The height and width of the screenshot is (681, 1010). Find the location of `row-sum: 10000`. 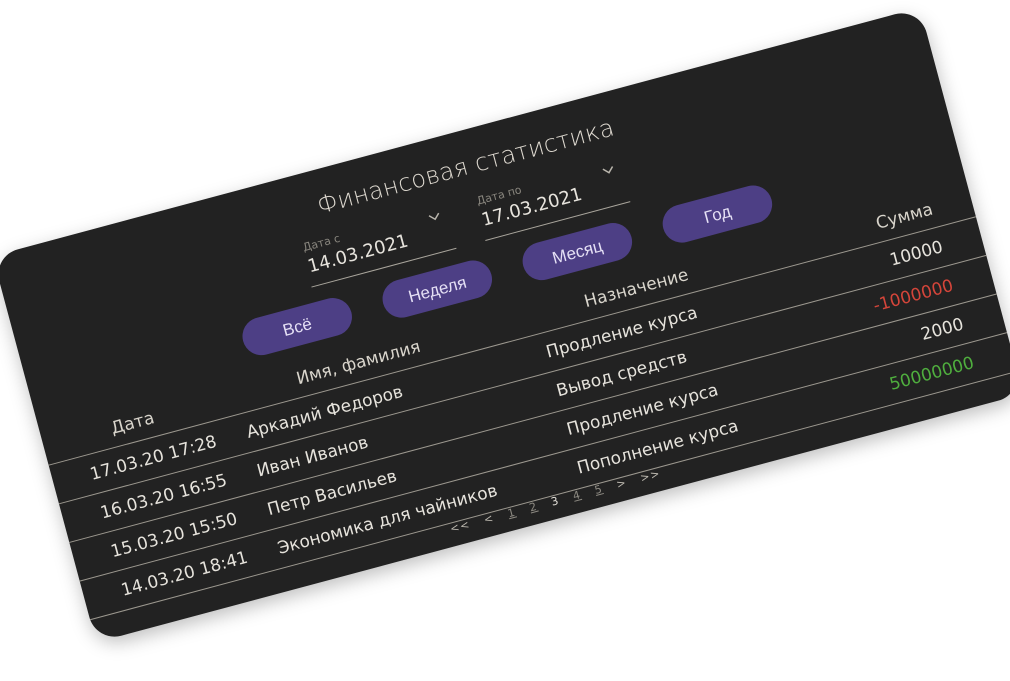

row-sum: 10000 is located at coordinates (916, 254).